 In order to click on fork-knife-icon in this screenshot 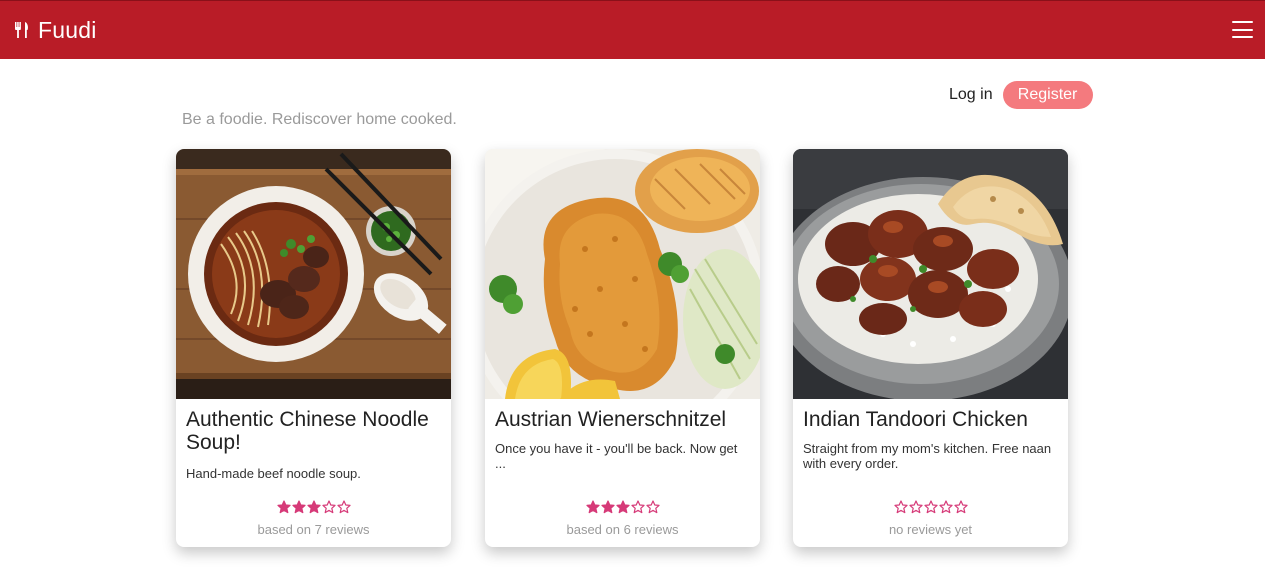, I will do `click(21, 30)`.